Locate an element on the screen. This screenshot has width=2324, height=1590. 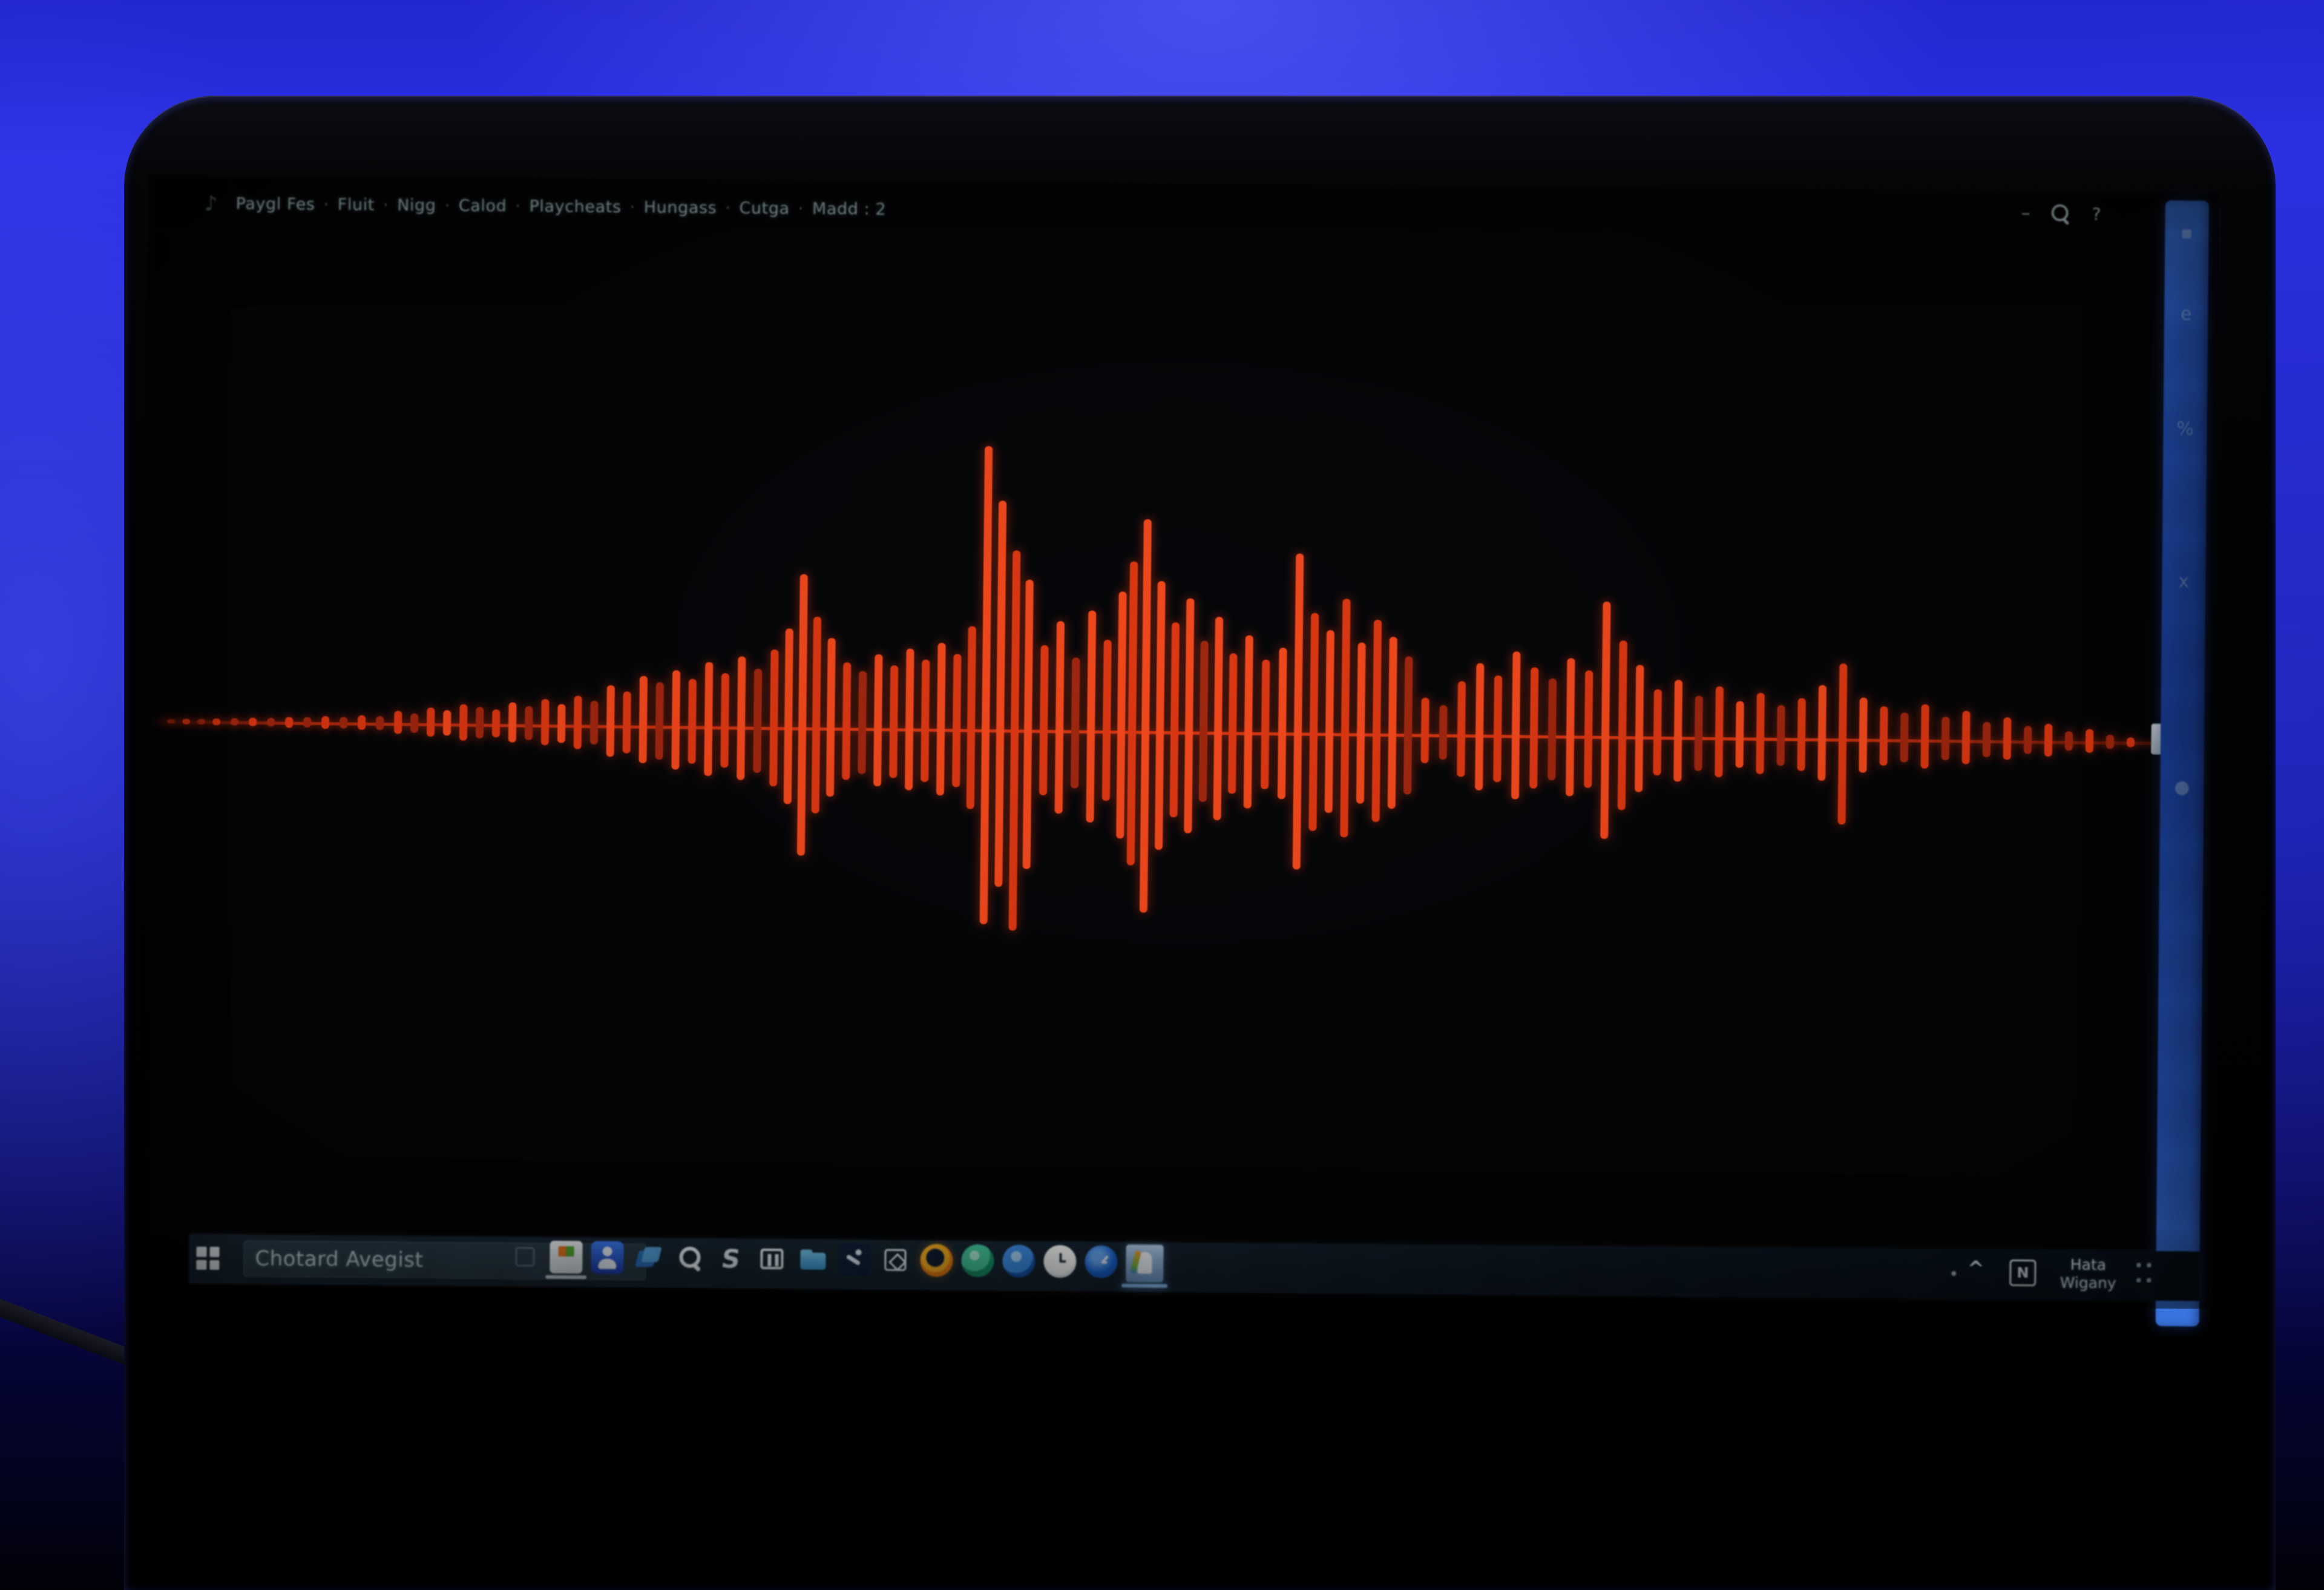
person-icon is located at coordinates (607, 1257).